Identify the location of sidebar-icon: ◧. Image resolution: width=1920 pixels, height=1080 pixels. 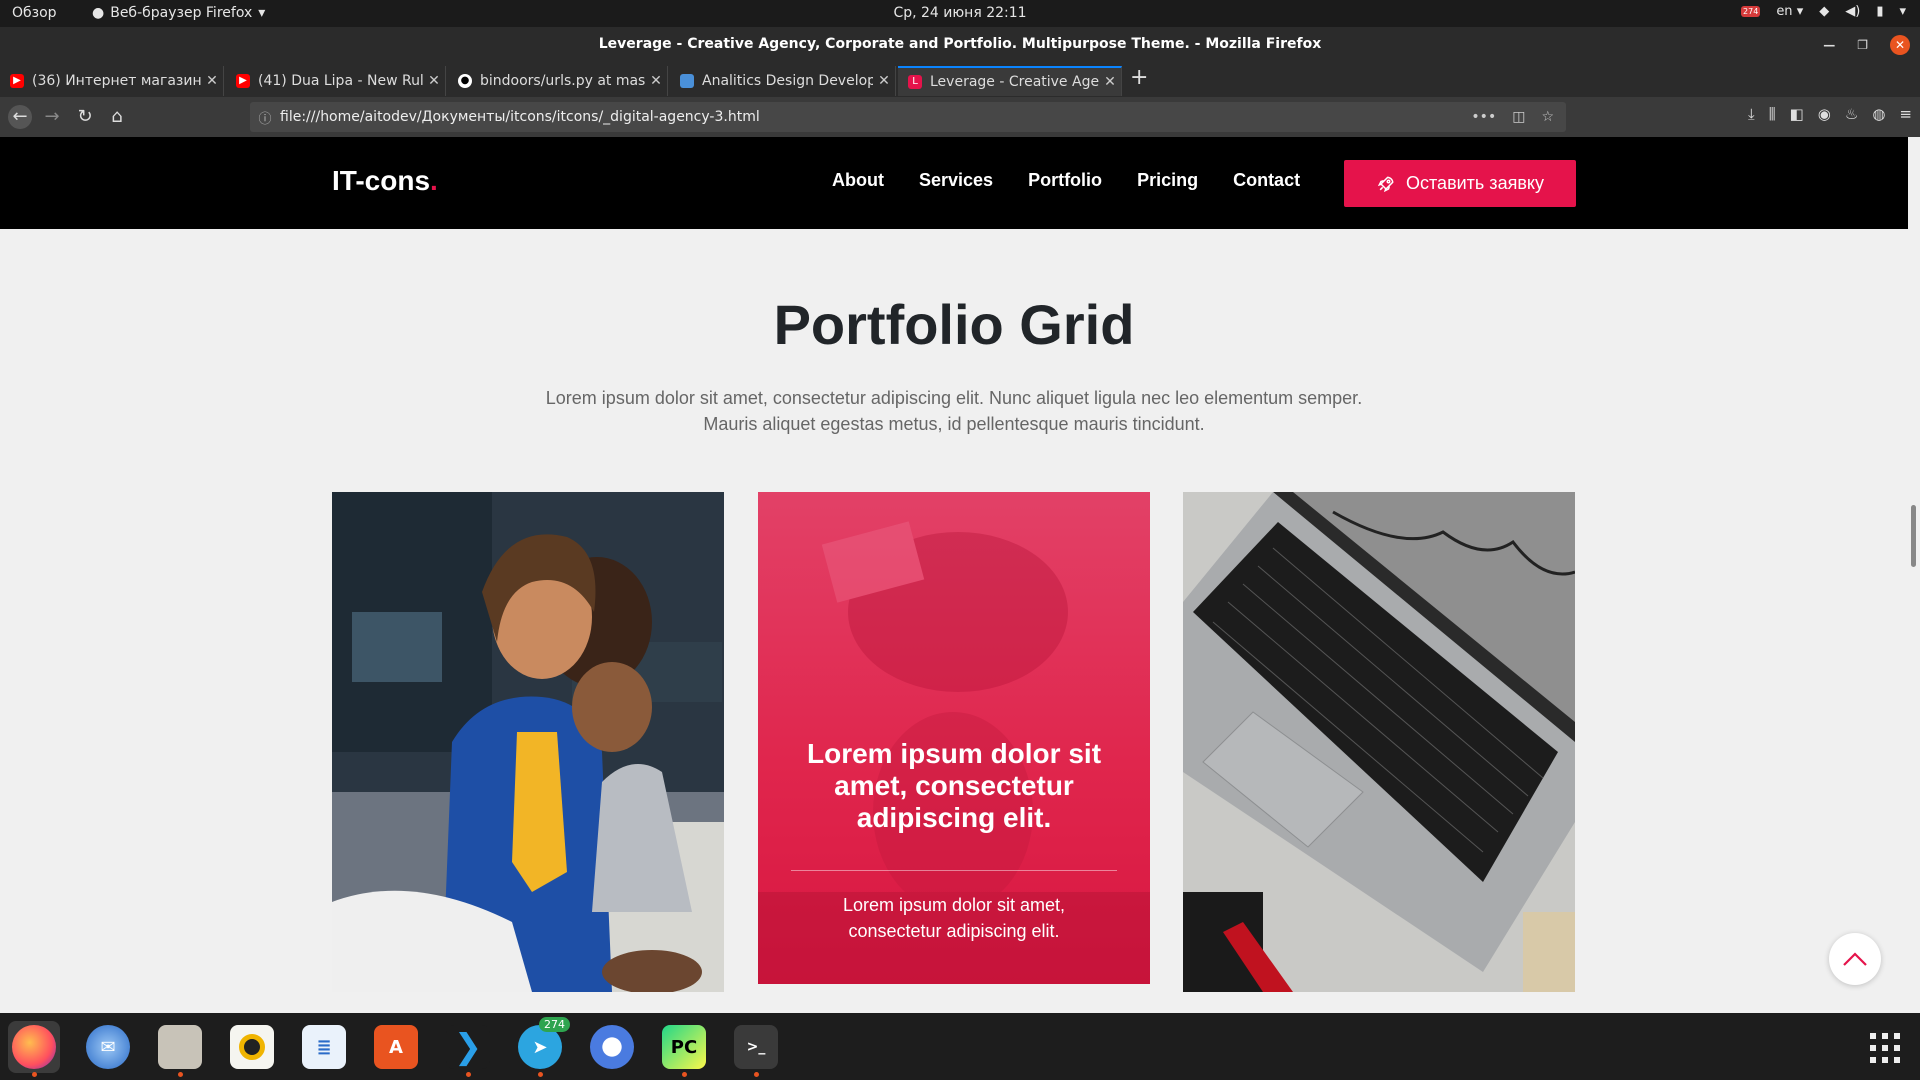
(1797, 114).